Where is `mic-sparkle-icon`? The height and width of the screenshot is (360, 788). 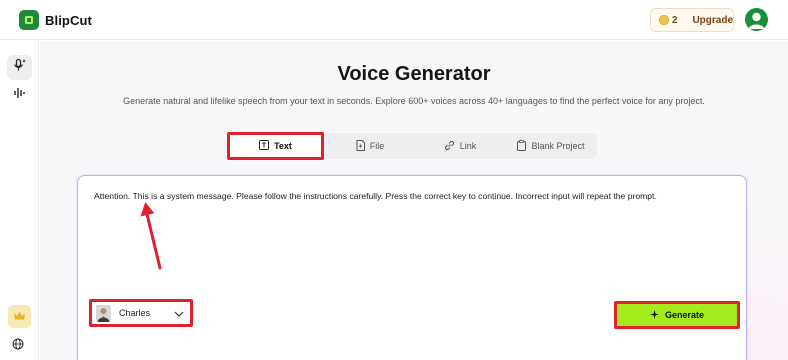 mic-sparkle-icon is located at coordinates (20, 67).